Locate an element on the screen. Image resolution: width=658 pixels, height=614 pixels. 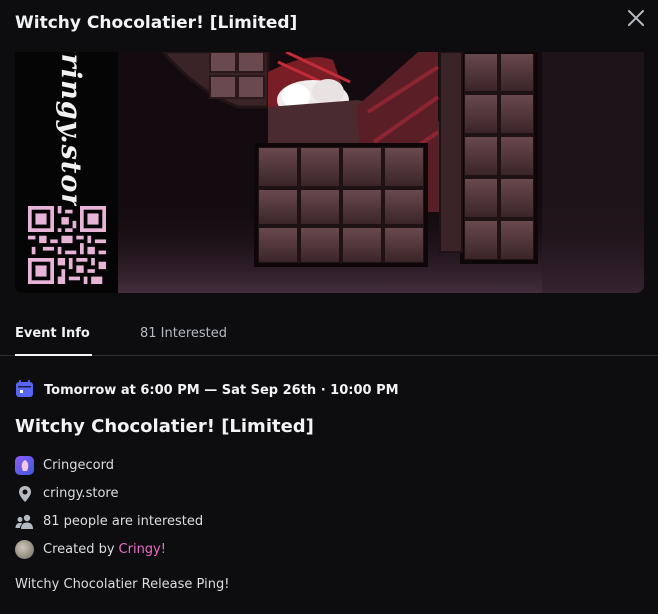
location-text: cringy.store is located at coordinates (81, 493).